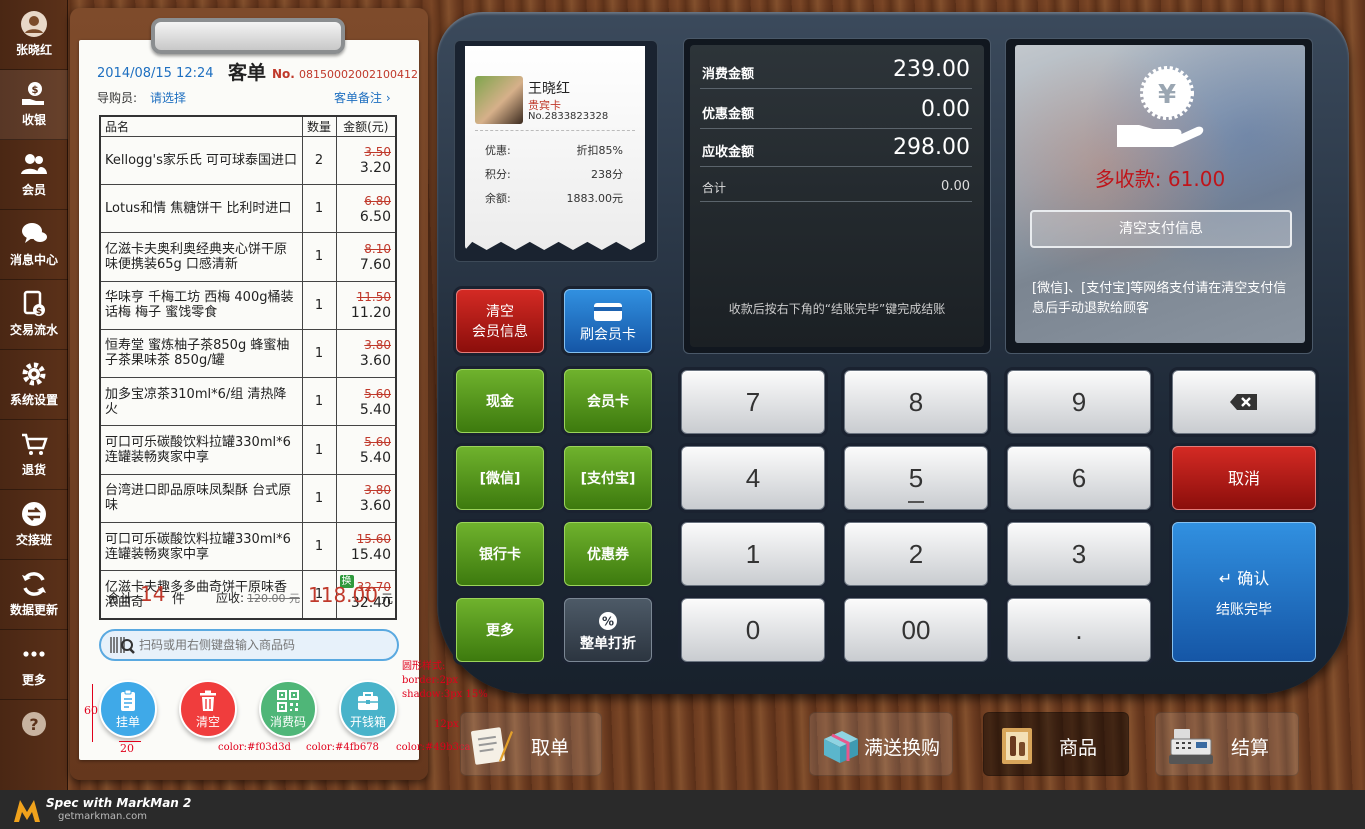 The width and height of the screenshot is (1365, 829). I want to click on backspace-key, so click(1244, 402).